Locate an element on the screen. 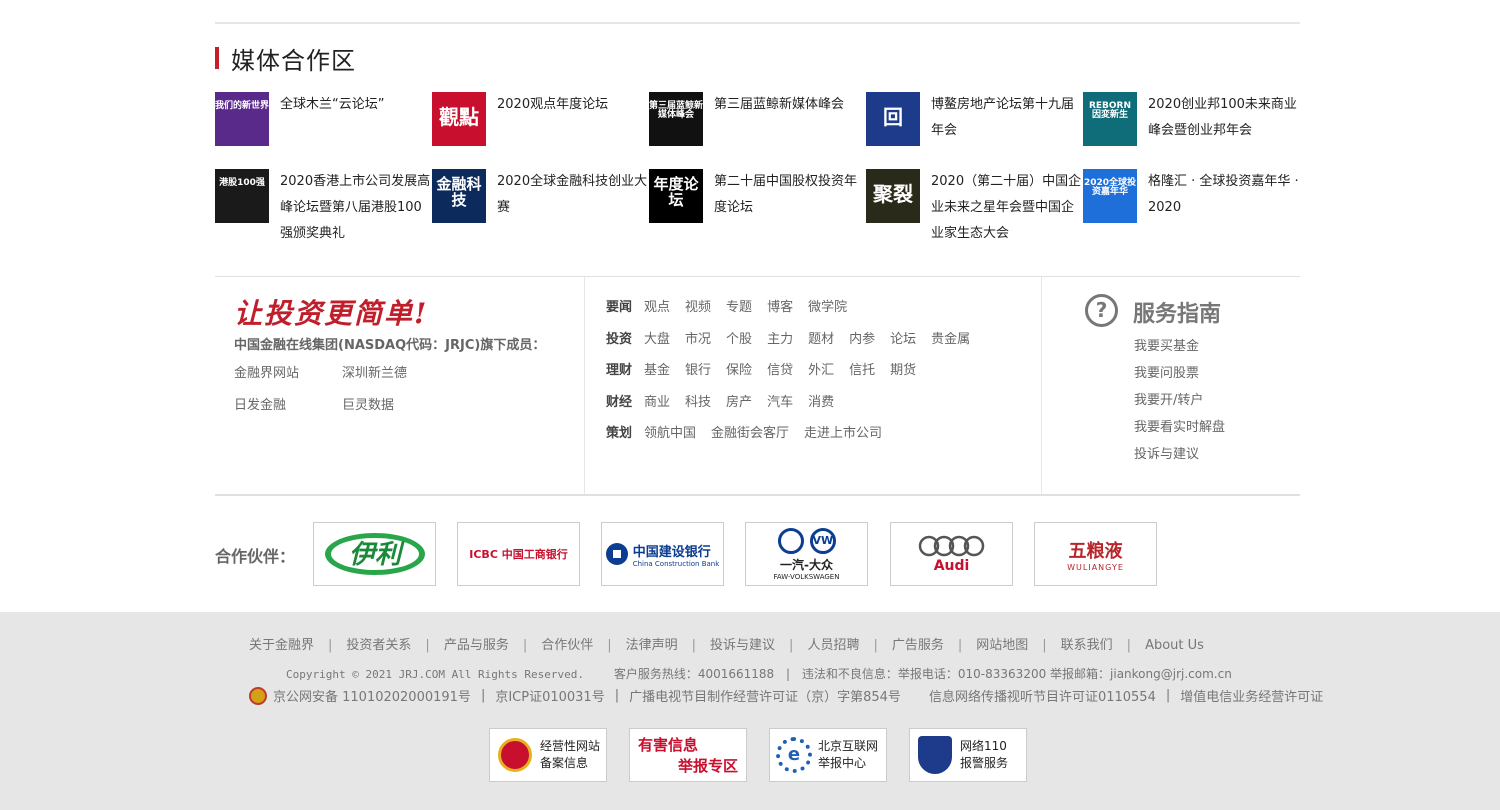  footer-nav-link: 人员招聘 is located at coordinates (833, 645).